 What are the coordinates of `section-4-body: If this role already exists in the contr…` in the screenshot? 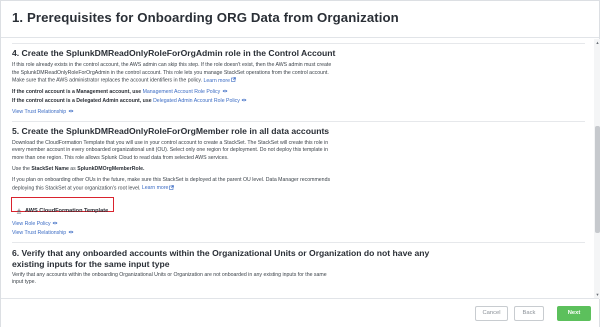 It's located at (298, 73).